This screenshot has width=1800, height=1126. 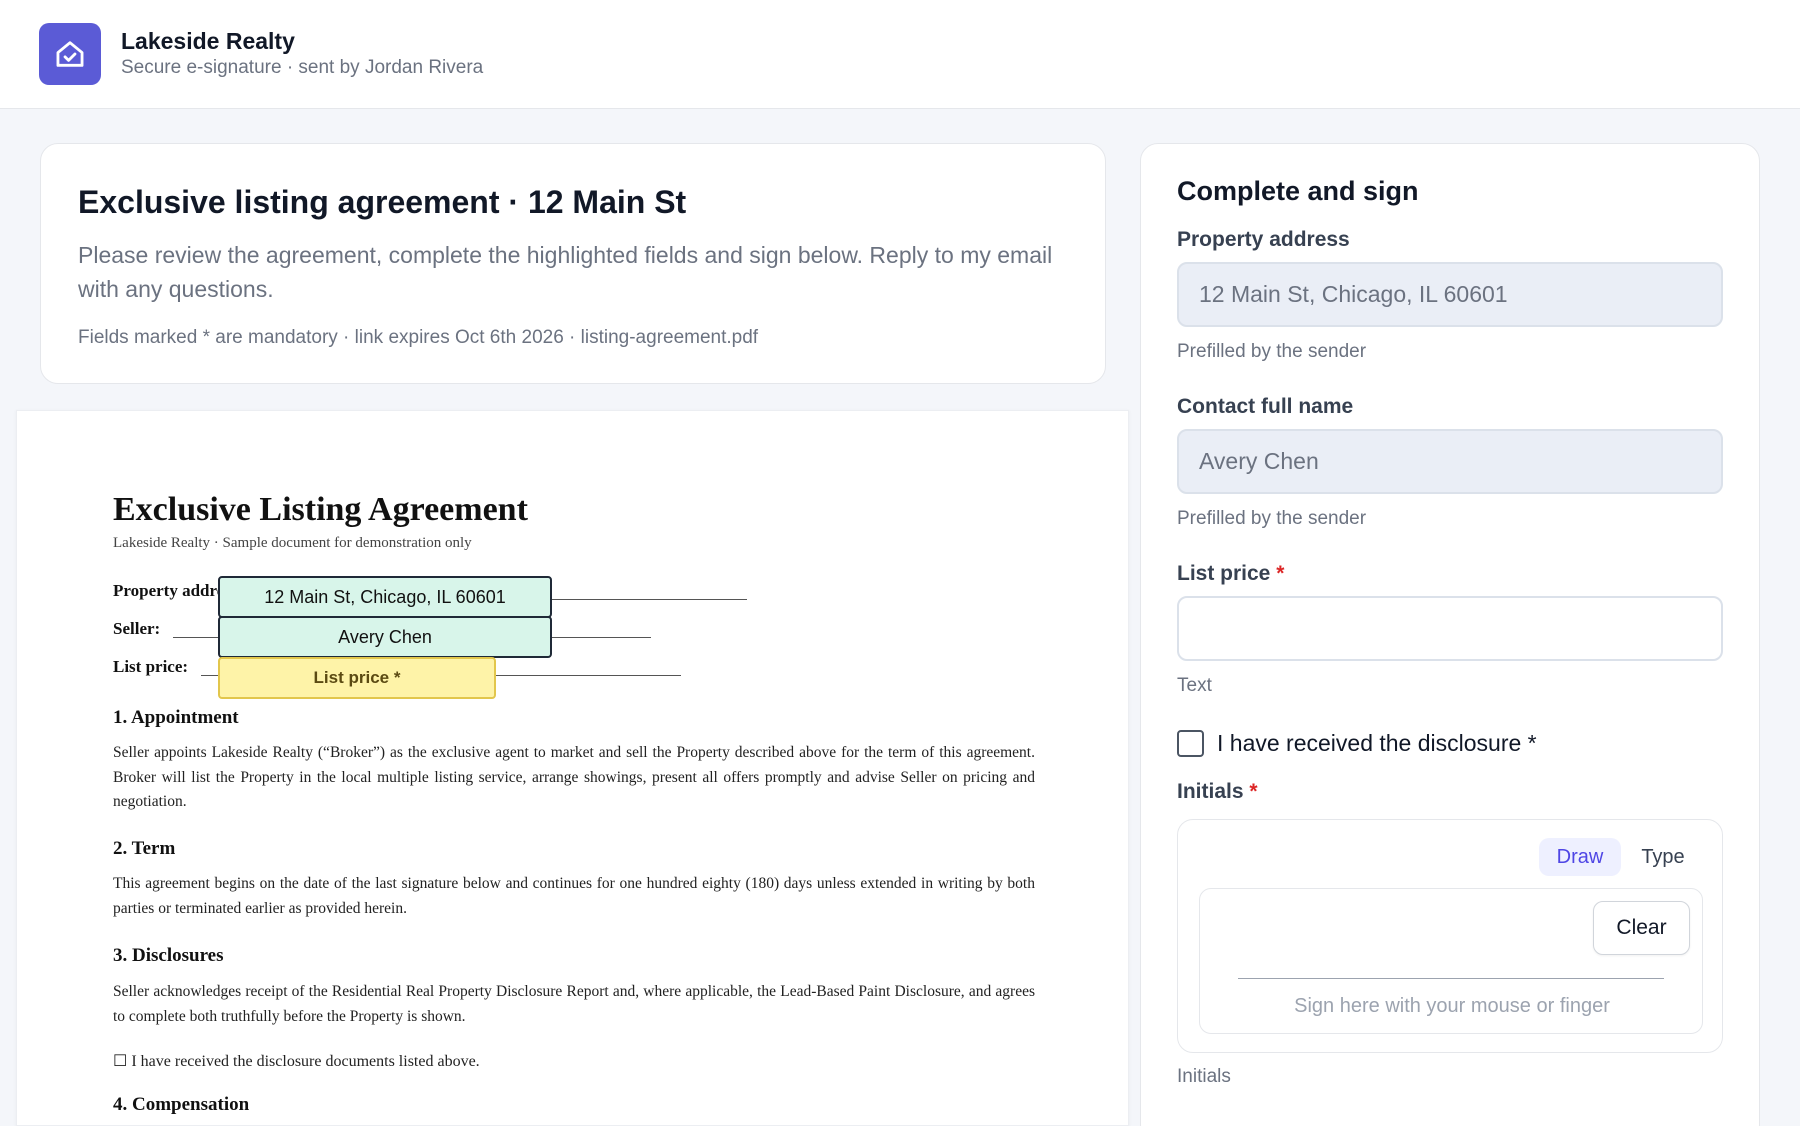 I want to click on property-address-label: Property address, so click(x=1263, y=239).